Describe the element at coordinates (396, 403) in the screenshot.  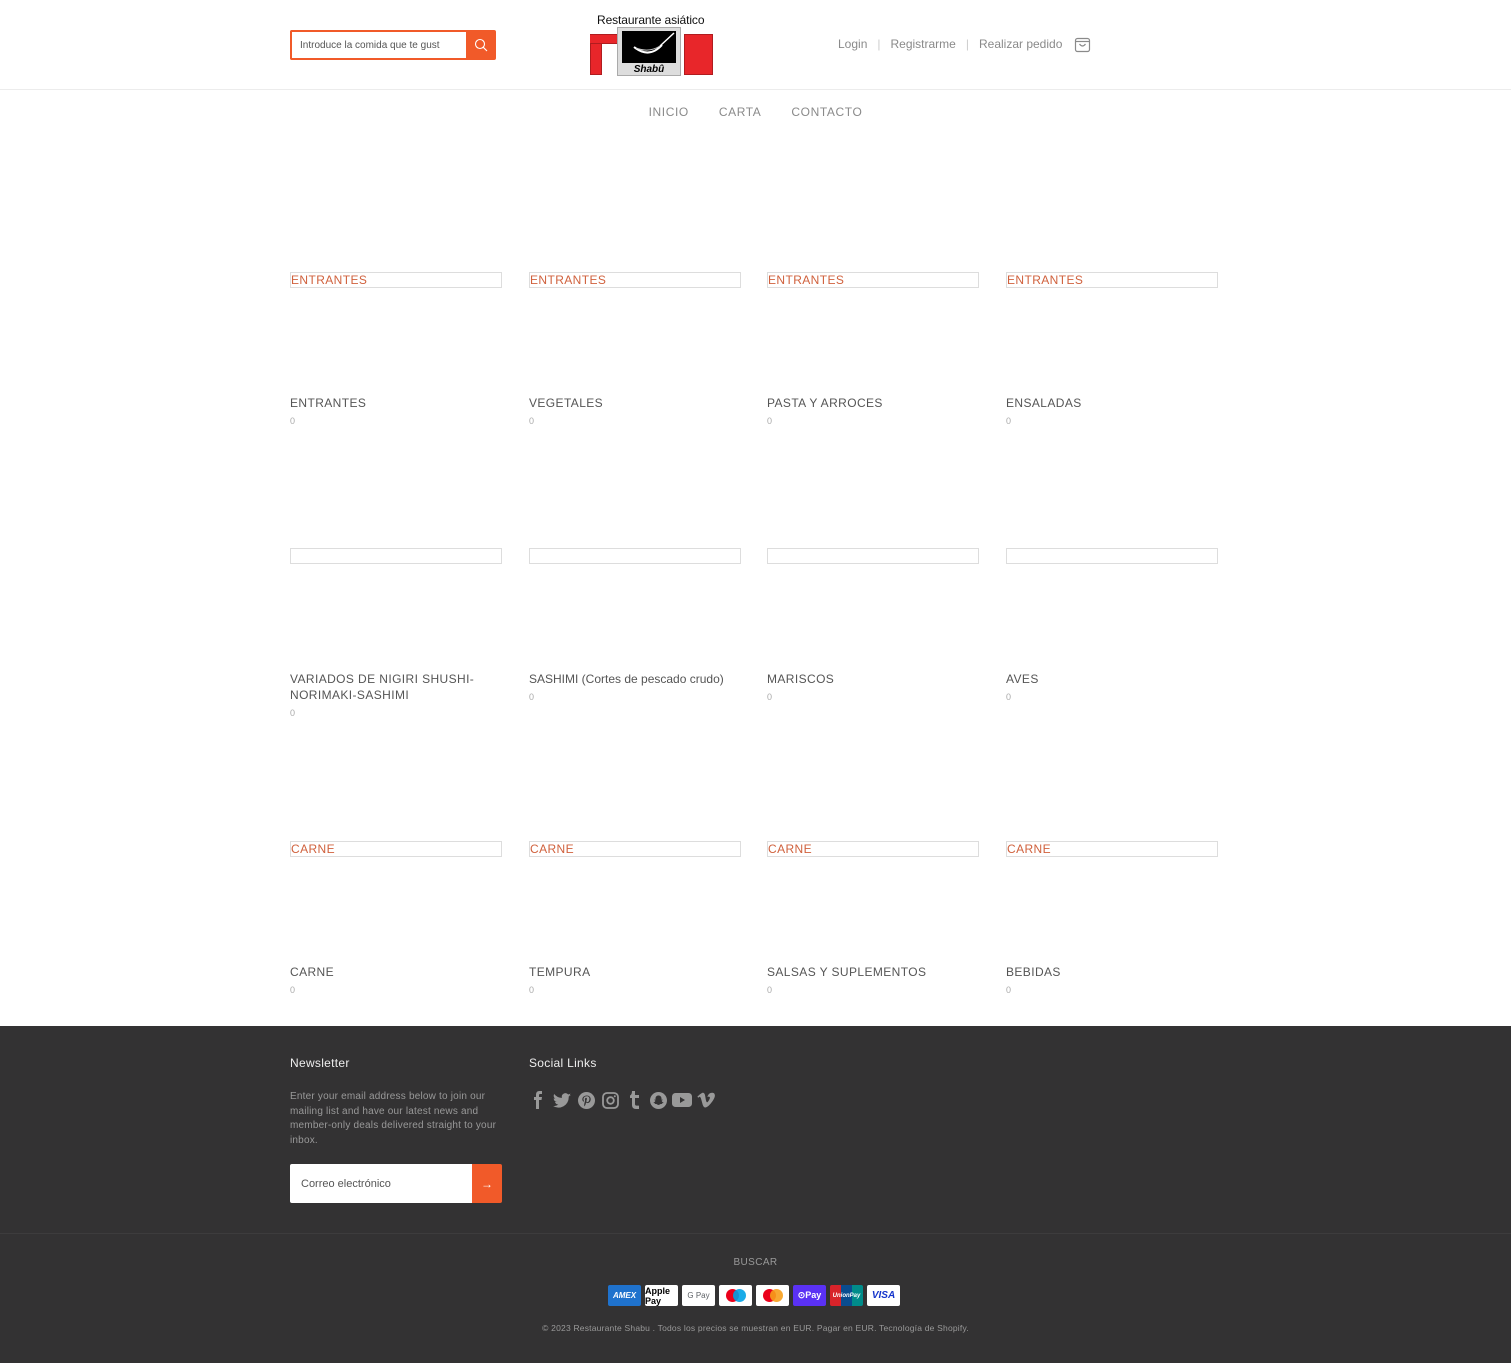
I see `collection-title: ENTRANTES` at that location.